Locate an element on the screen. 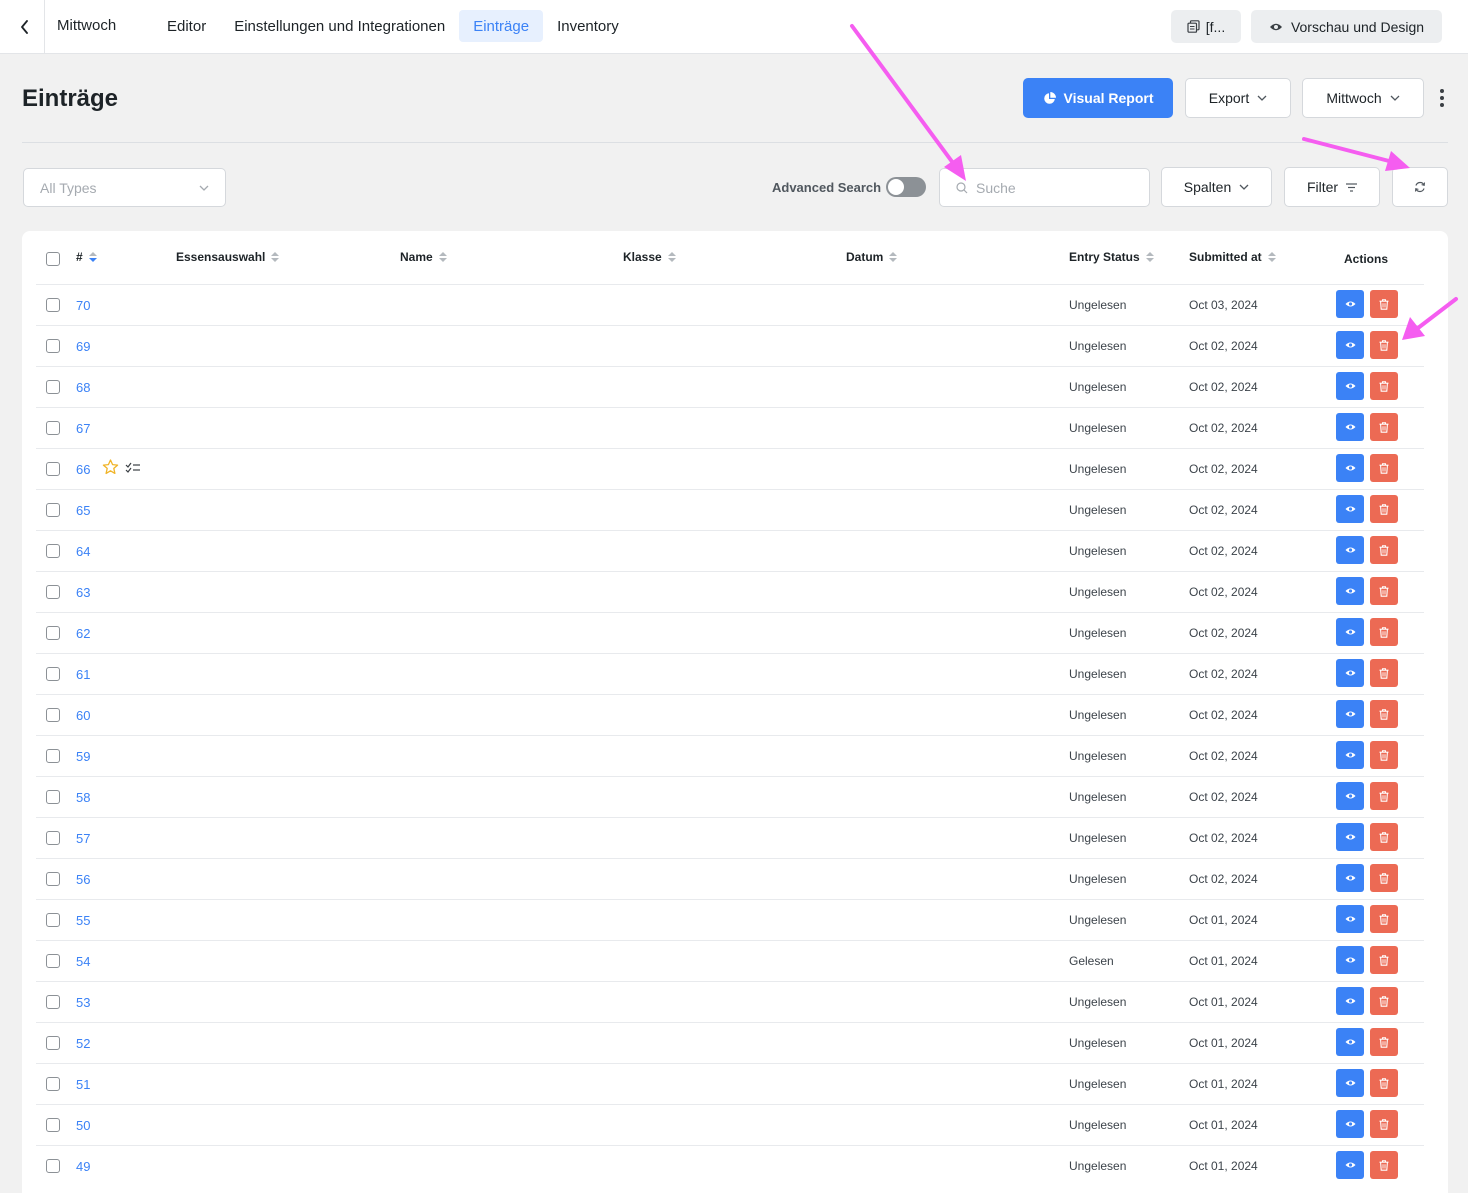 The height and width of the screenshot is (1193, 1468). entry-id-link: 67 is located at coordinates (83, 428).